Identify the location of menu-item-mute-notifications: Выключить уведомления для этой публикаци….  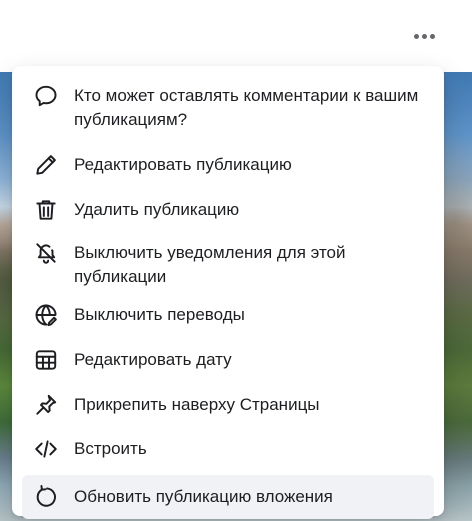
(228, 262).